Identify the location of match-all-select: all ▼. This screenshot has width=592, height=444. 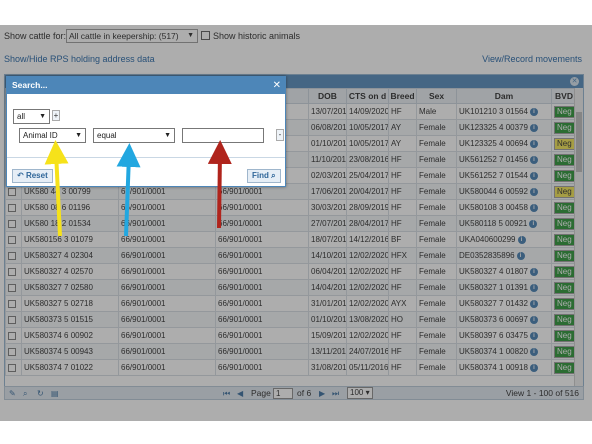
(31, 116).